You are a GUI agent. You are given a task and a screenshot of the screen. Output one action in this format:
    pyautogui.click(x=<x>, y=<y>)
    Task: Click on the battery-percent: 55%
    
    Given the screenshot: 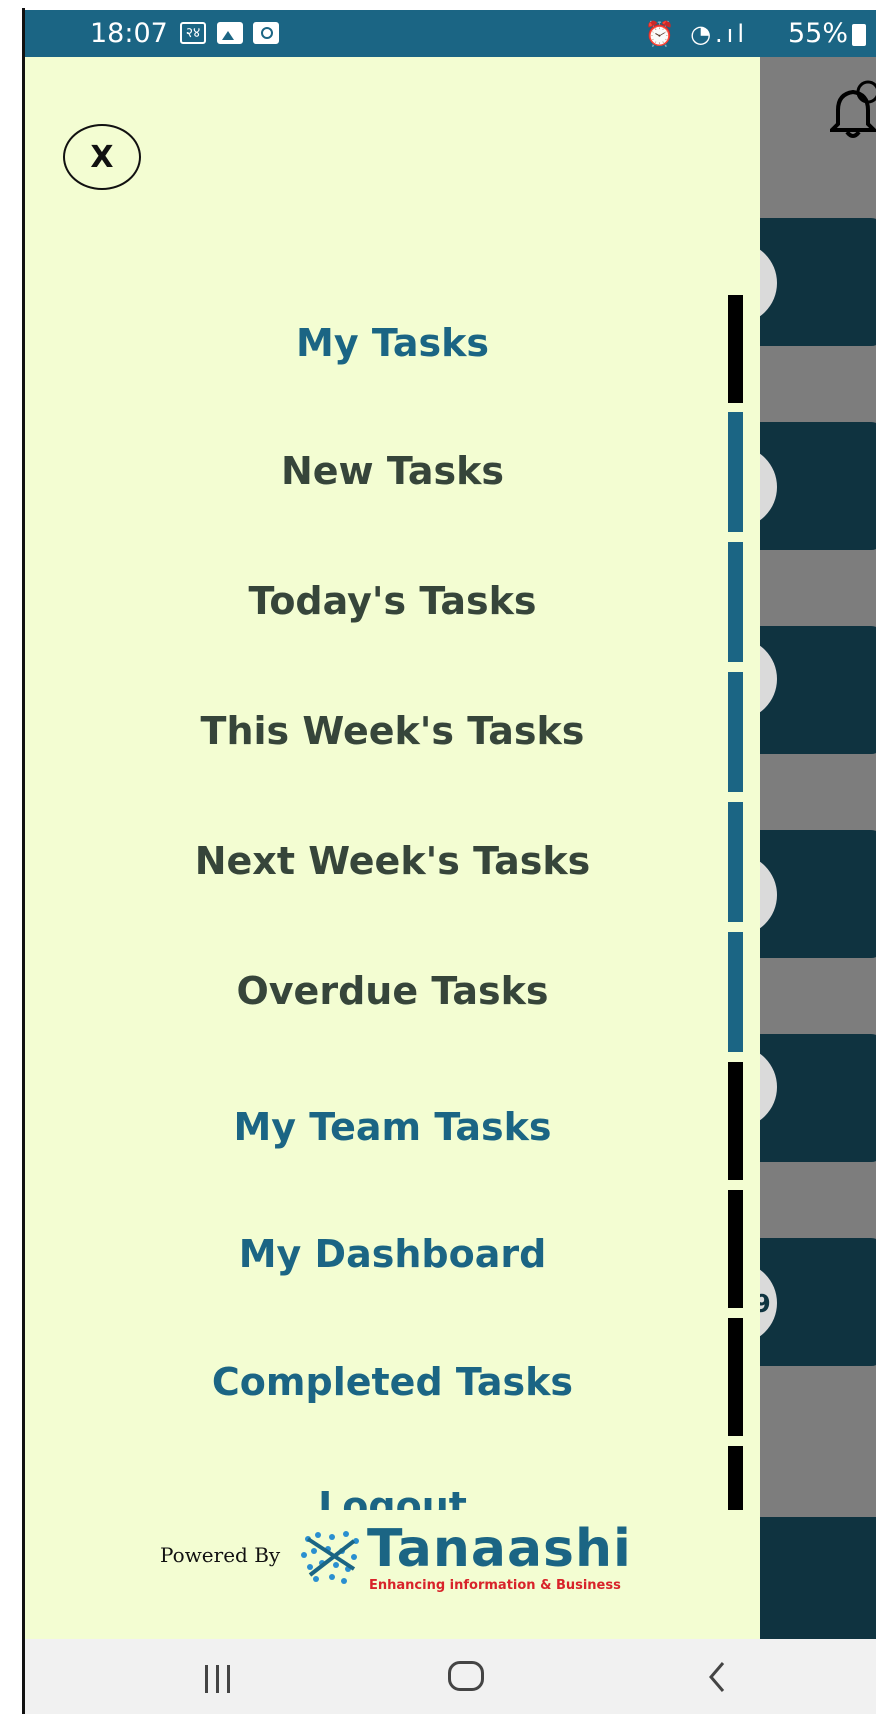 What is the action you would take?
    pyautogui.click(x=817, y=33)
    